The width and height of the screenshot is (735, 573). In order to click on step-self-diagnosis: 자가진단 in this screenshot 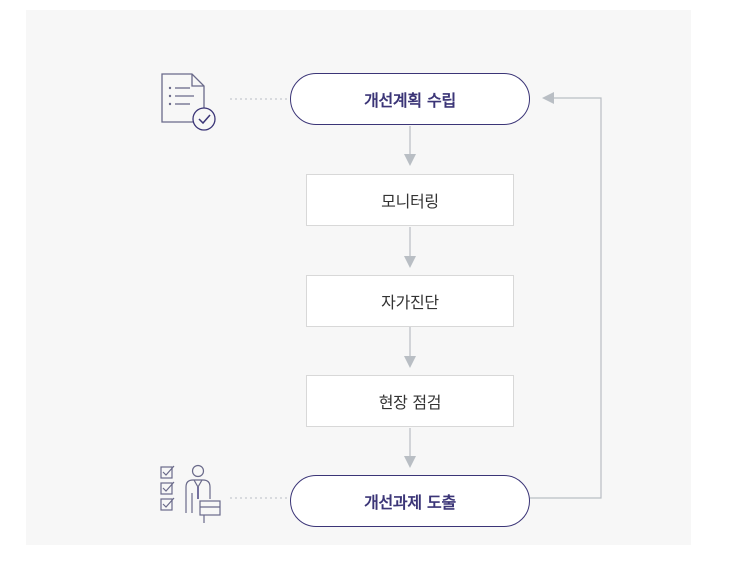, I will do `click(410, 301)`.